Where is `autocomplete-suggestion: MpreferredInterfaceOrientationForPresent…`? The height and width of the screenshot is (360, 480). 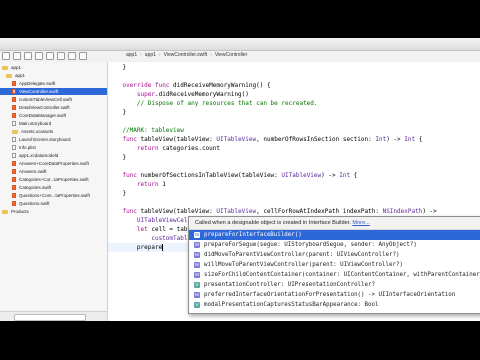 autocomplete-suggestion: MpreferredInterfaceOrientationForPresent… is located at coordinates (334, 295).